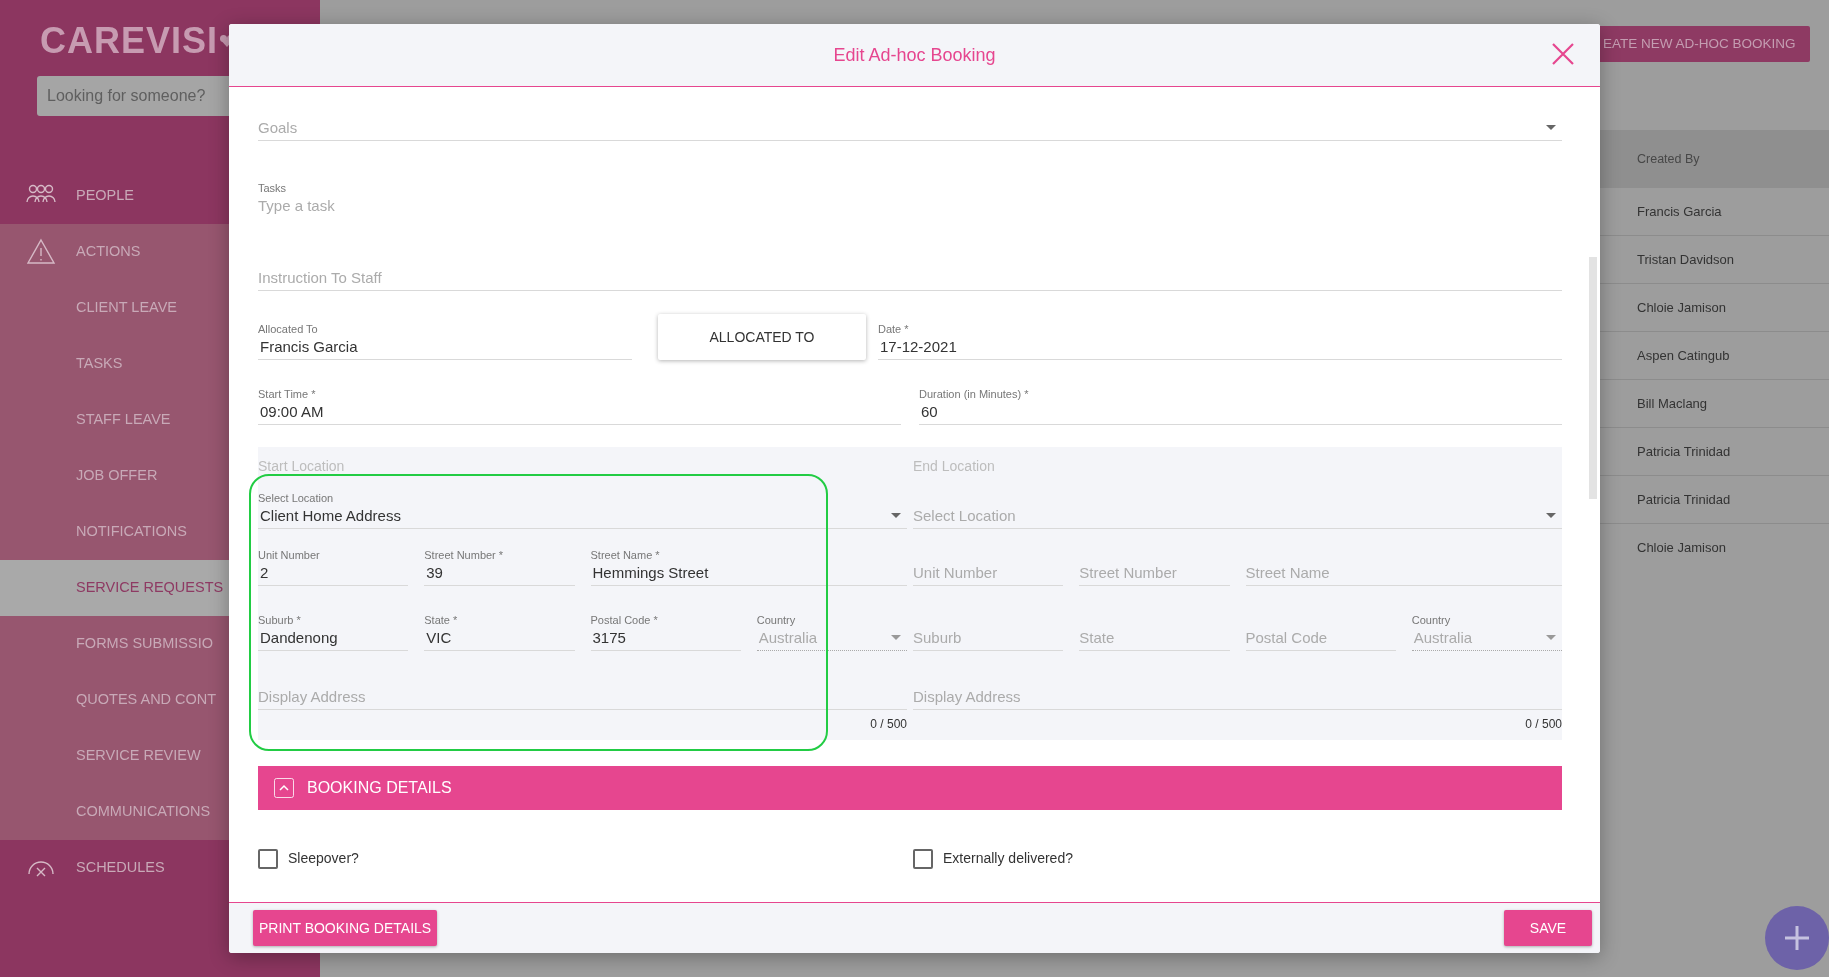 The height and width of the screenshot is (977, 1829). I want to click on input-field: Date * 17-12-2021, so click(1220, 337).